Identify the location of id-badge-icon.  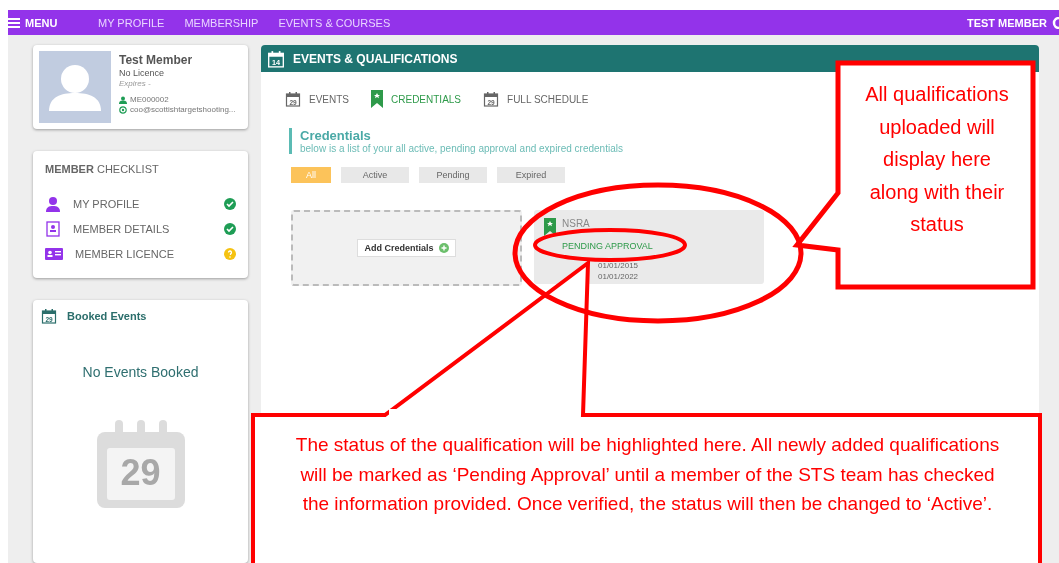
(53, 228).